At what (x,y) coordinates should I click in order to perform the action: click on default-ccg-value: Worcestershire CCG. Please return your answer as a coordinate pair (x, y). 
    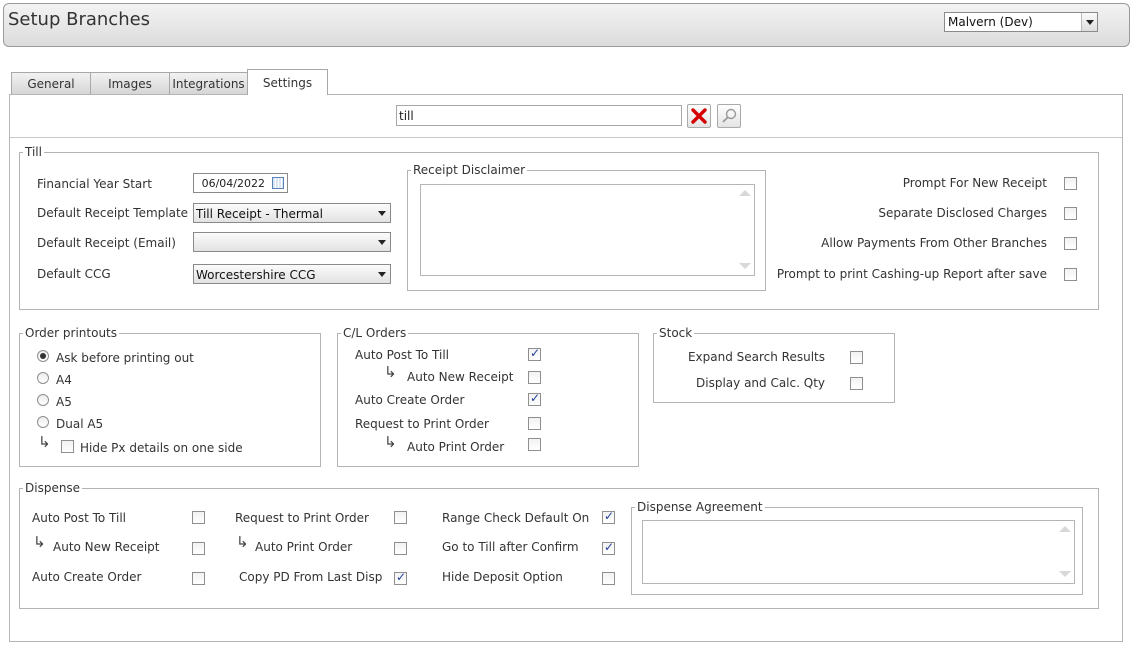
    Looking at the image, I should click on (256, 275).